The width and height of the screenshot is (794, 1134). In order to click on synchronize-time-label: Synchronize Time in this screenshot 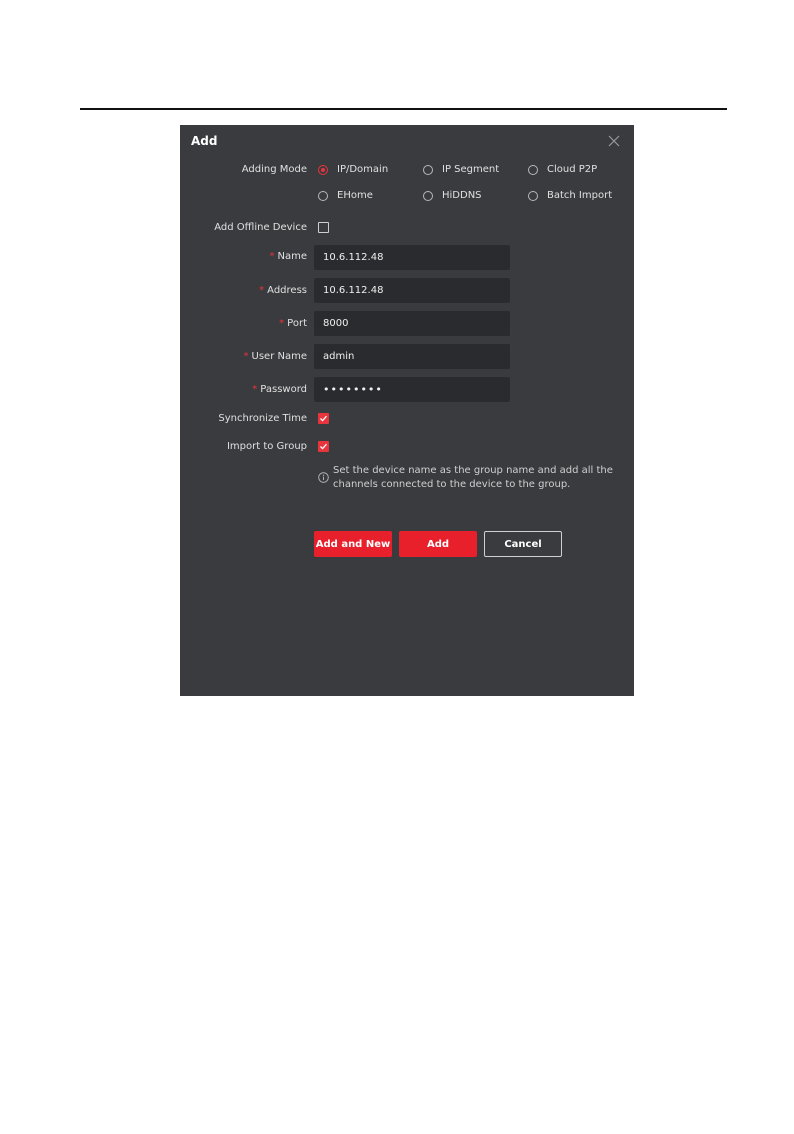, I will do `click(262, 418)`.